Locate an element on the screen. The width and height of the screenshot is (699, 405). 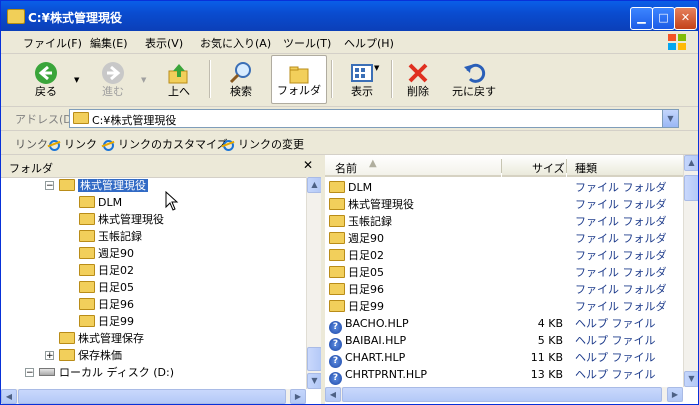
undo-button: 元に戻す is located at coordinates (474, 79).